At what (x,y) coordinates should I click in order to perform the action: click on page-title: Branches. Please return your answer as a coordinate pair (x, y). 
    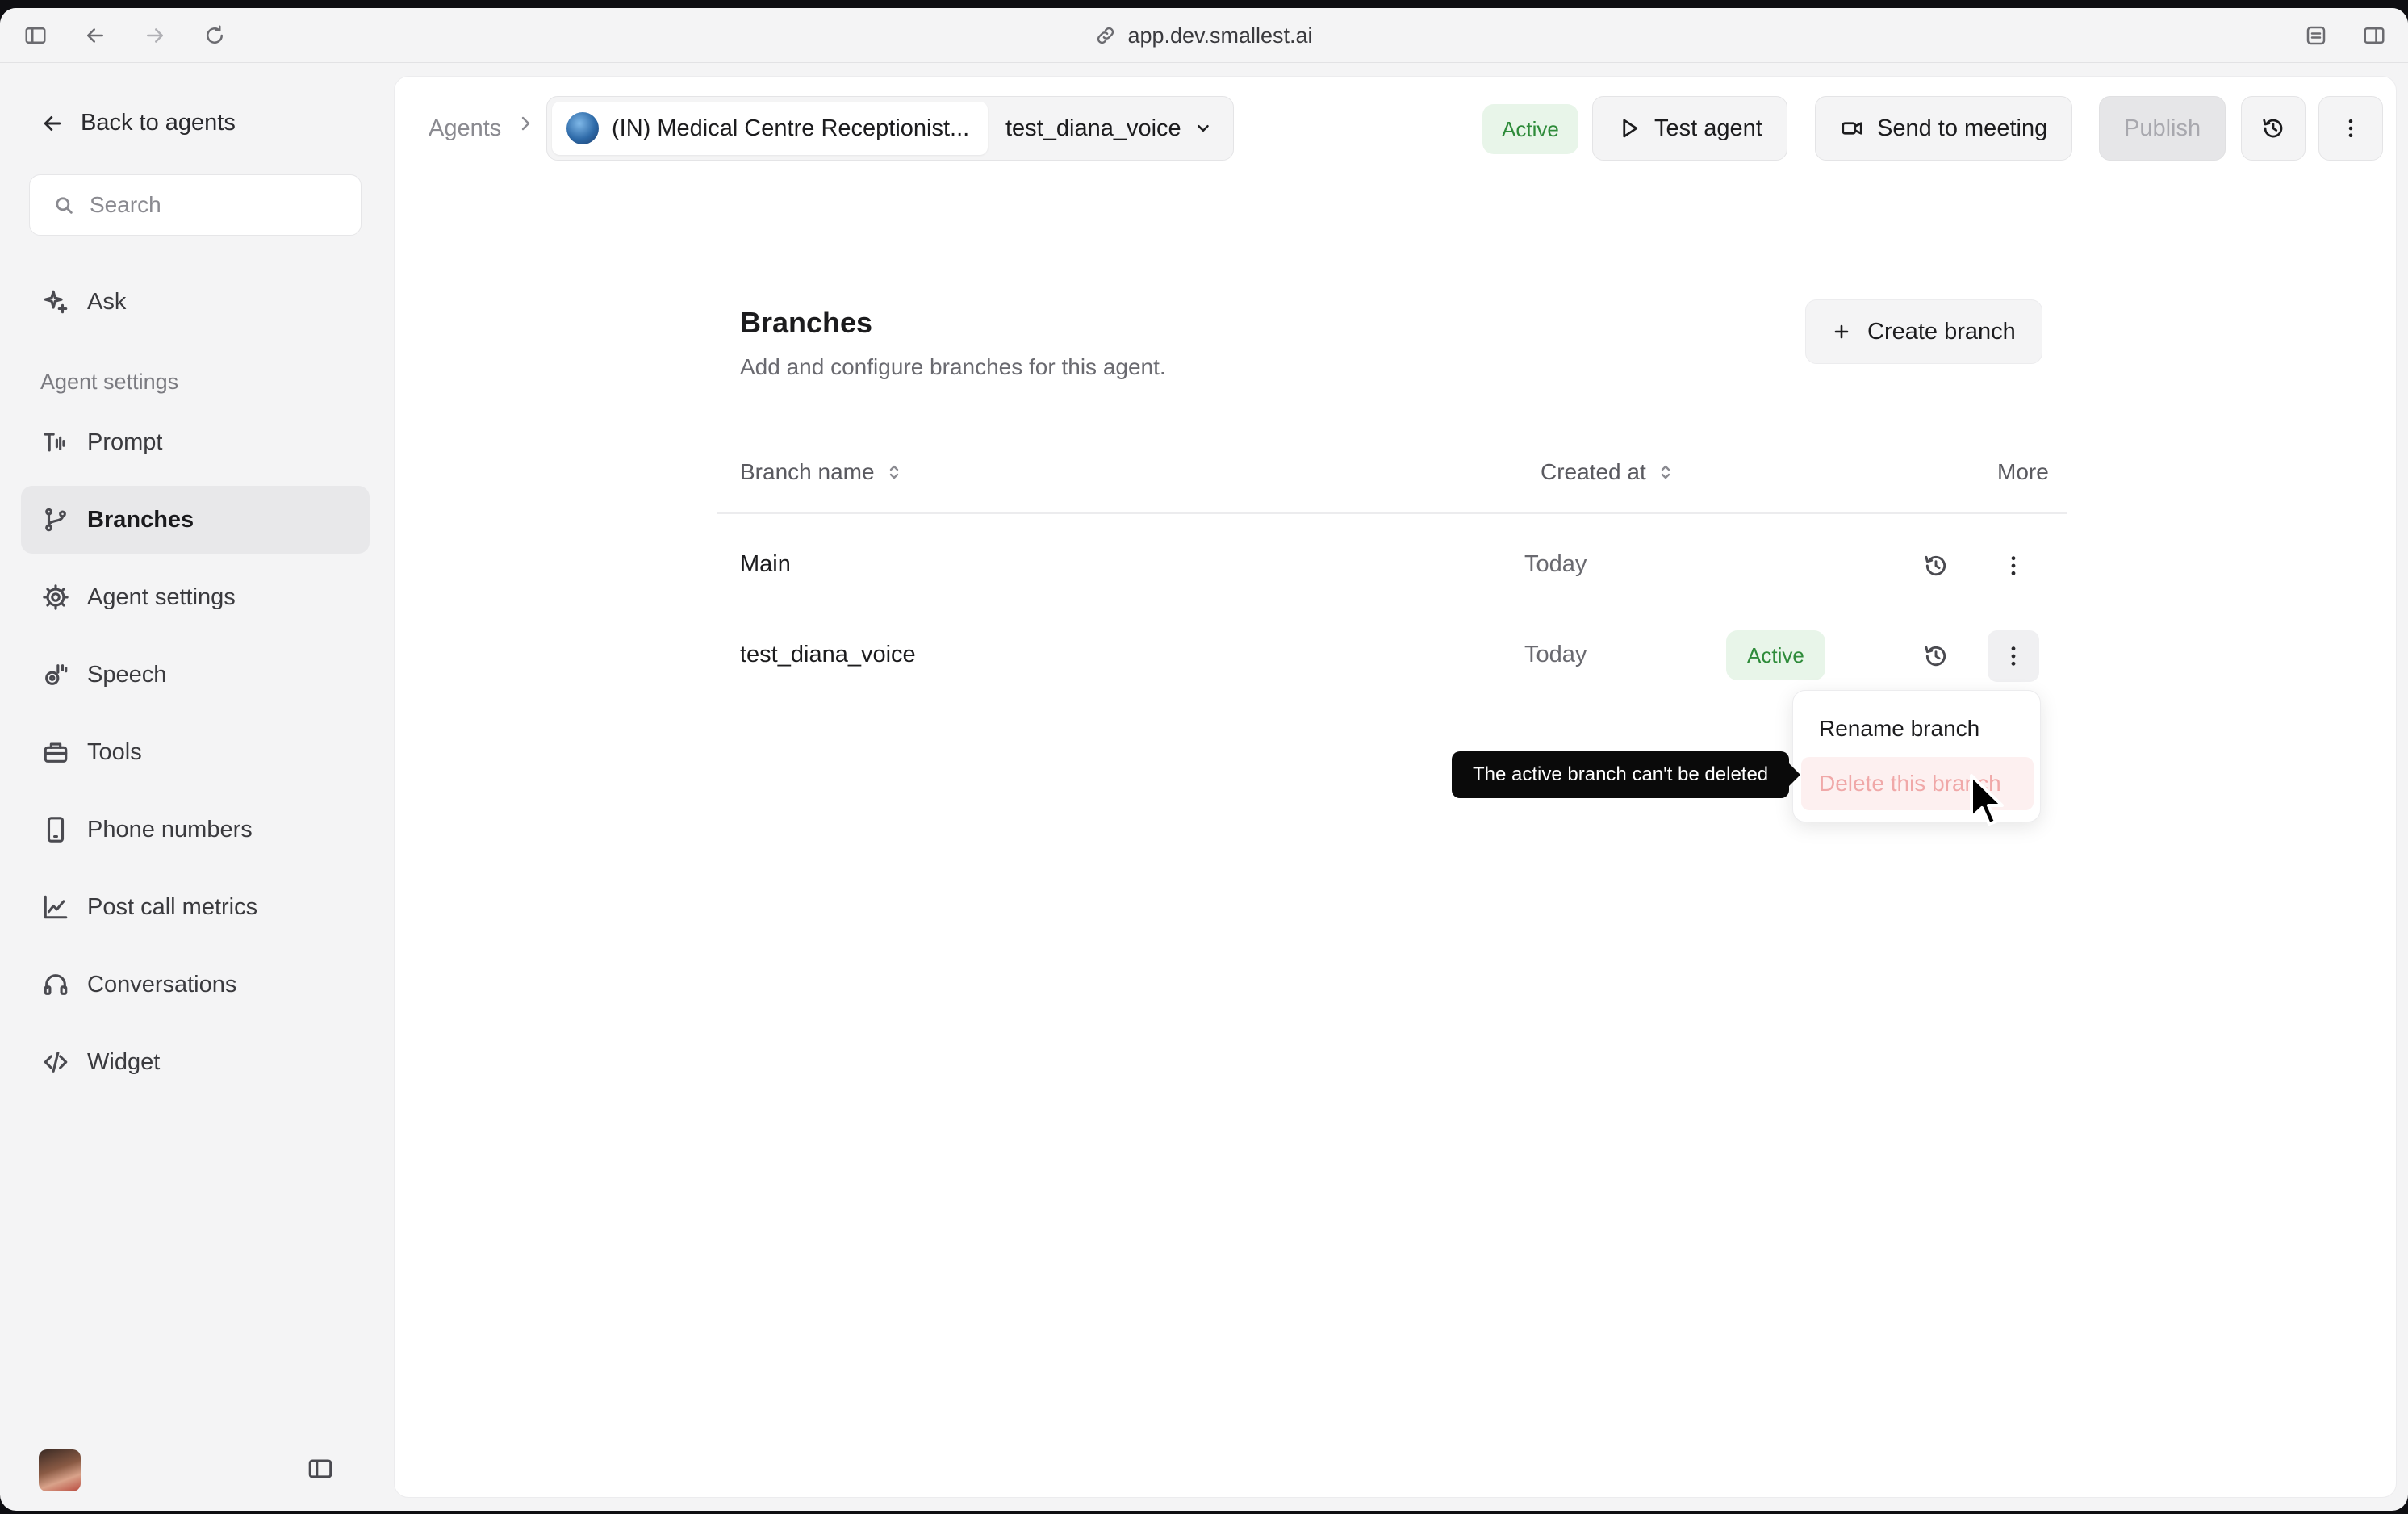
    Looking at the image, I should click on (806, 322).